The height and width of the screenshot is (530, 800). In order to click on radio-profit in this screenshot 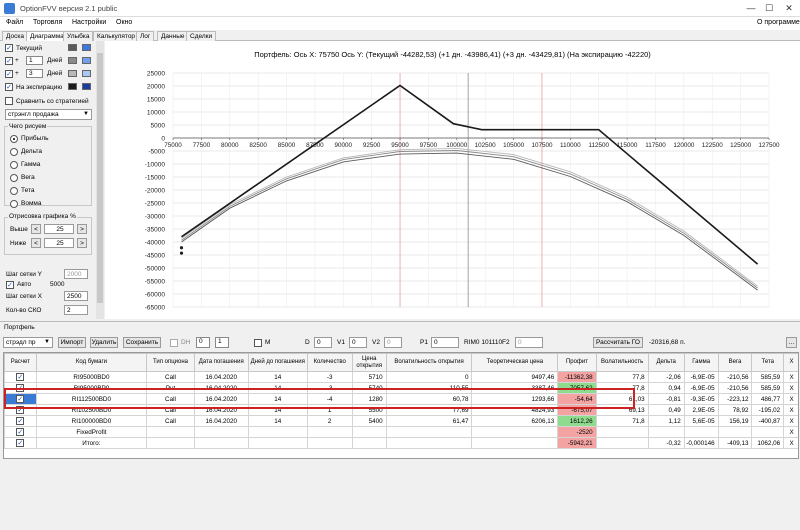, I will do `click(14, 139)`.